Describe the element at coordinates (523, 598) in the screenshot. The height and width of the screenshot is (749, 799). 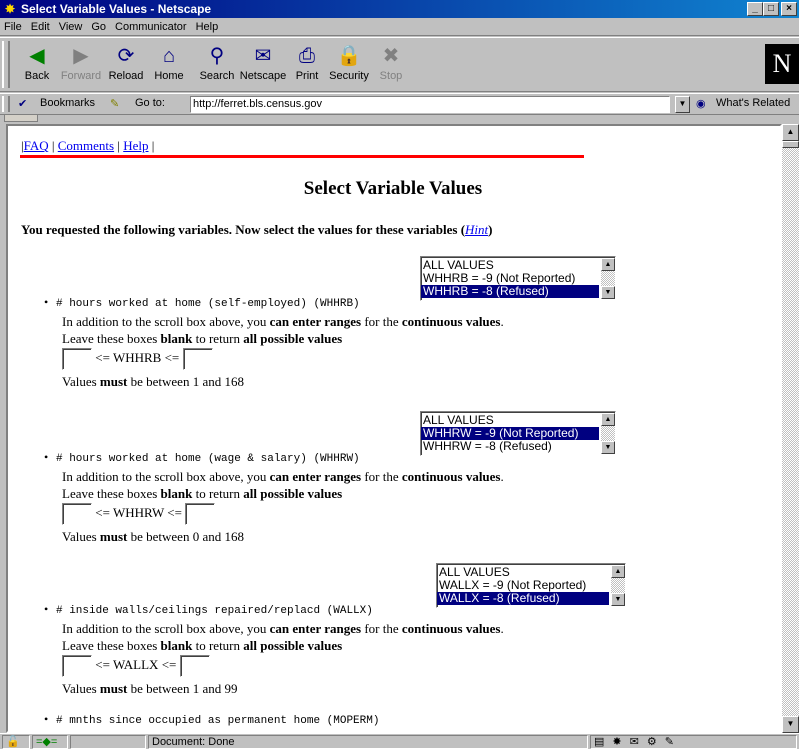
I see `listbox-option: WALLX = -8 (Refused)` at that location.